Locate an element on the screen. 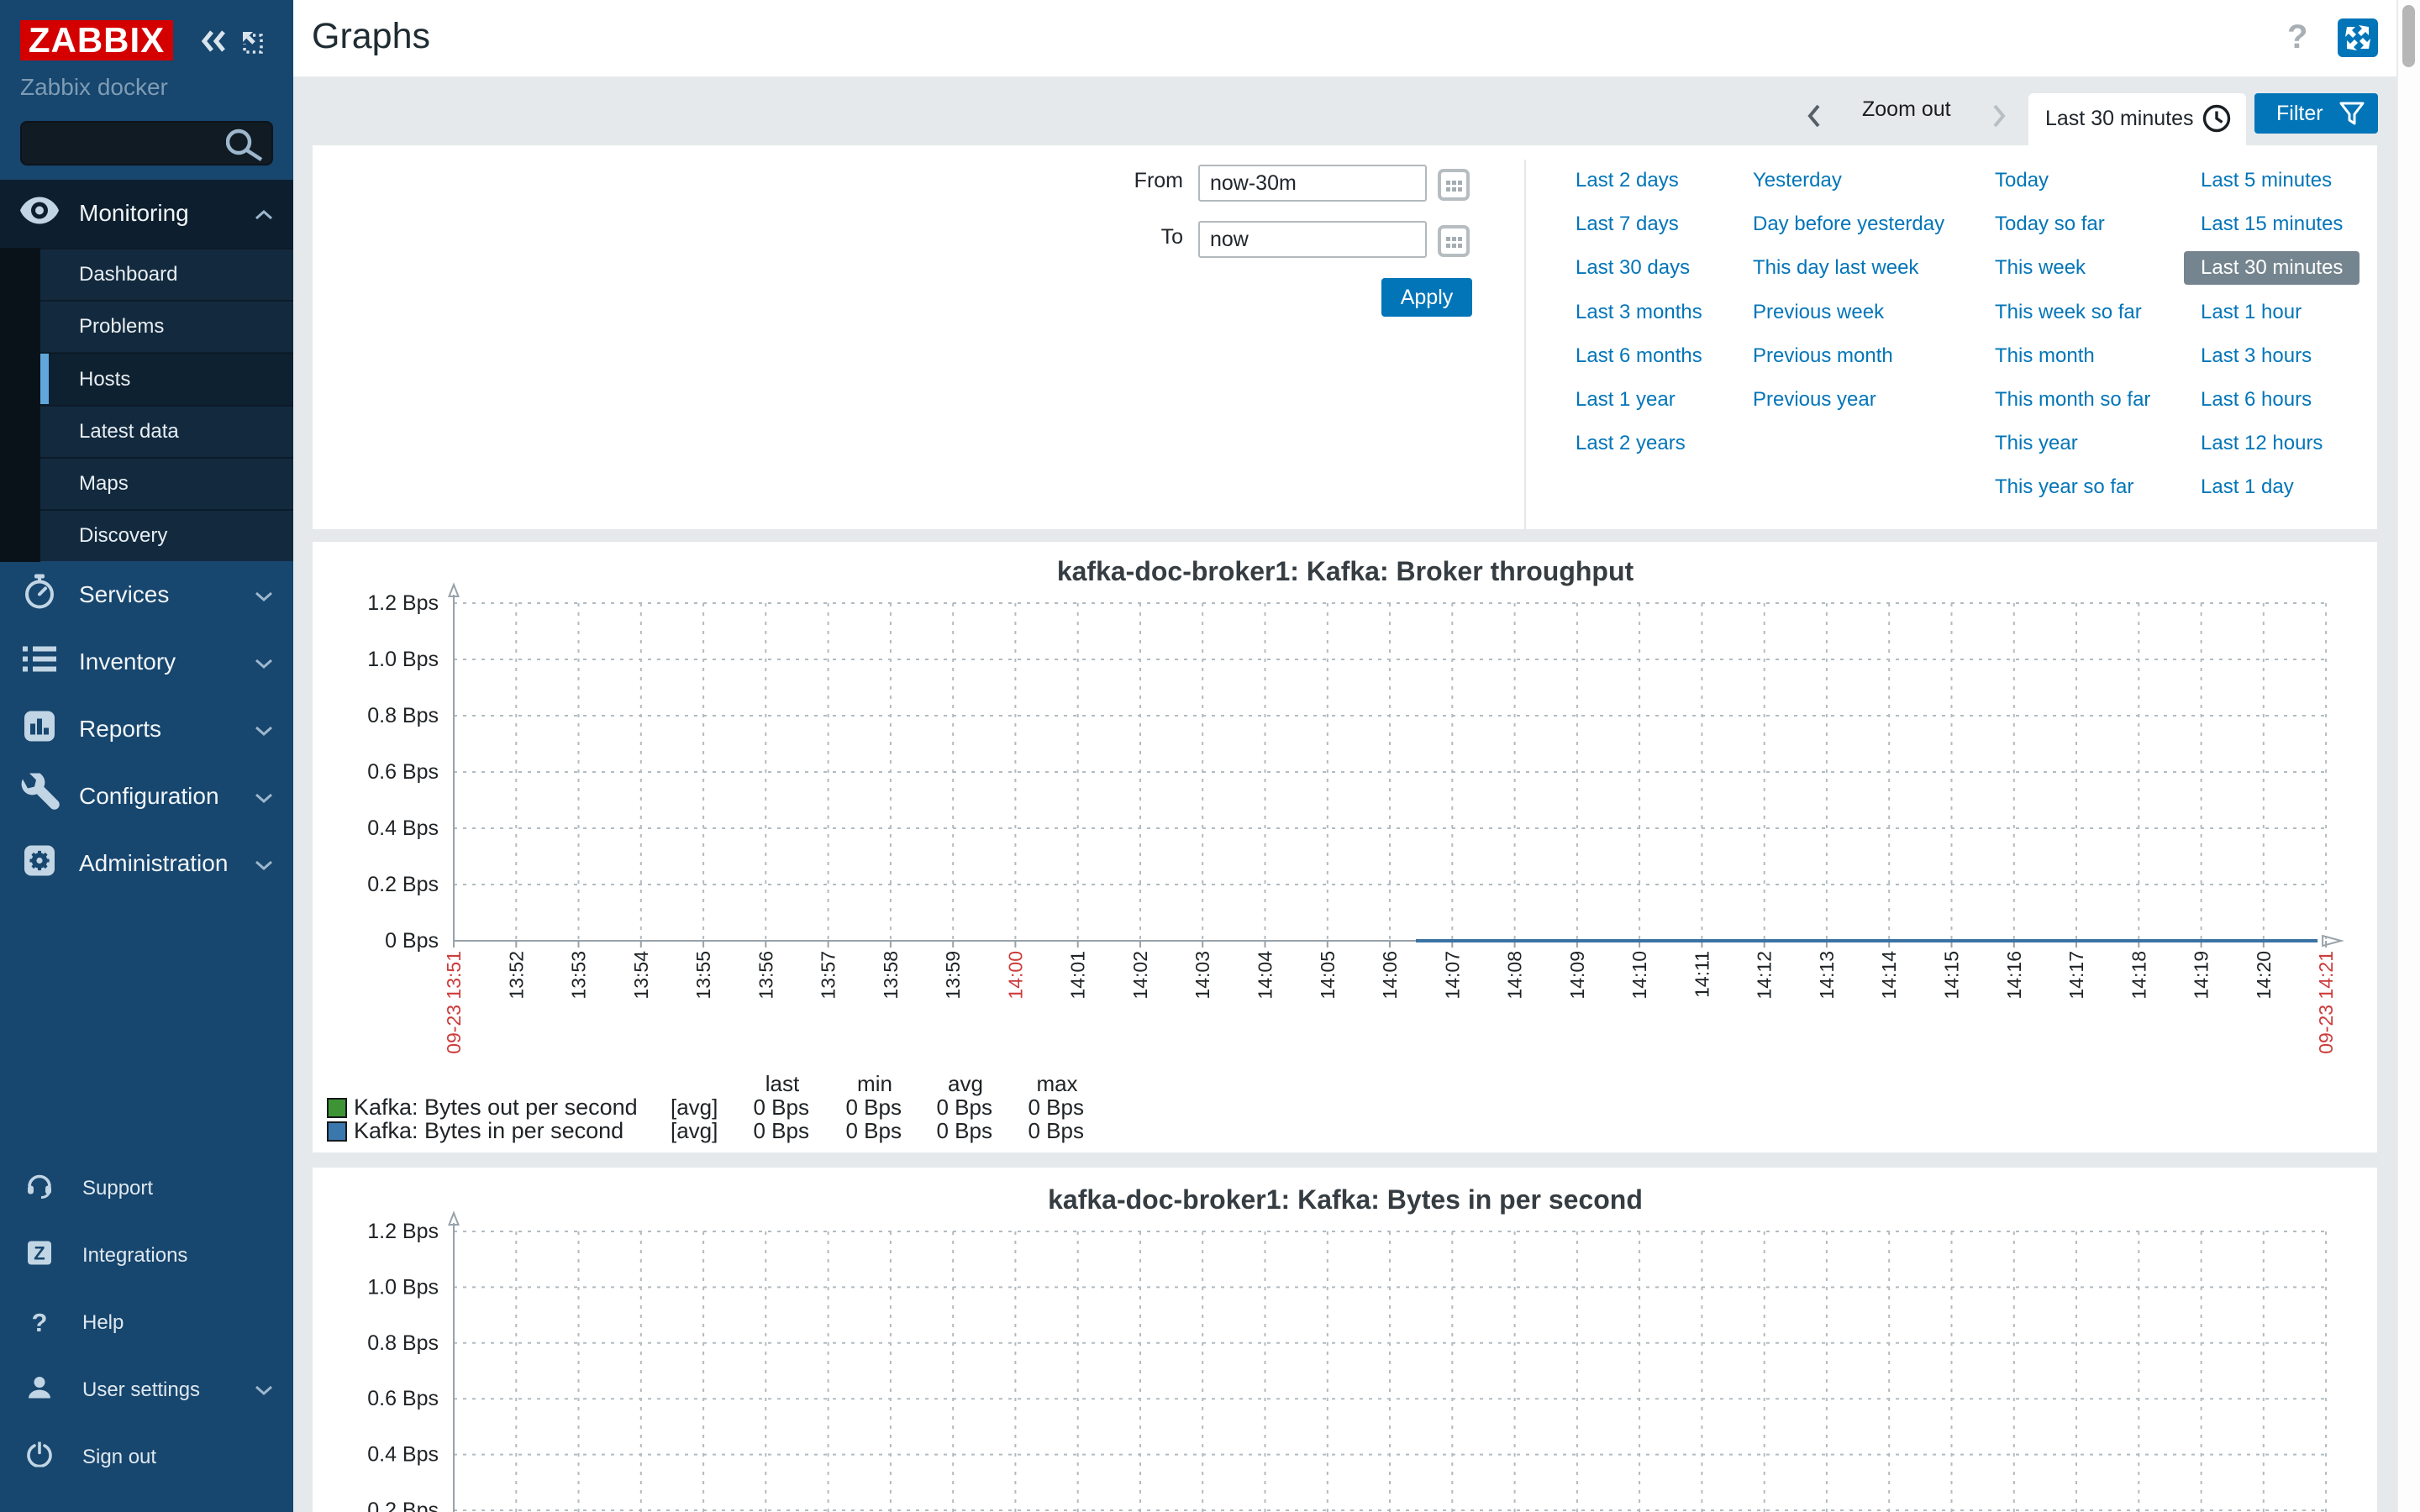 This screenshot has height=1512, width=2420. svg-text: 13:54 is located at coordinates (641, 975).